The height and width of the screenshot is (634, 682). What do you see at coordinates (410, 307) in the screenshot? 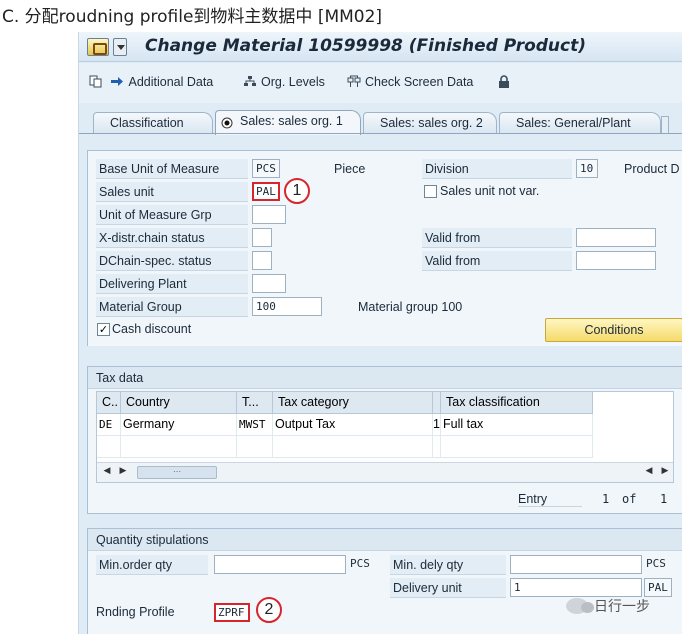
I see `material-group-text: Material group 100` at bounding box center [410, 307].